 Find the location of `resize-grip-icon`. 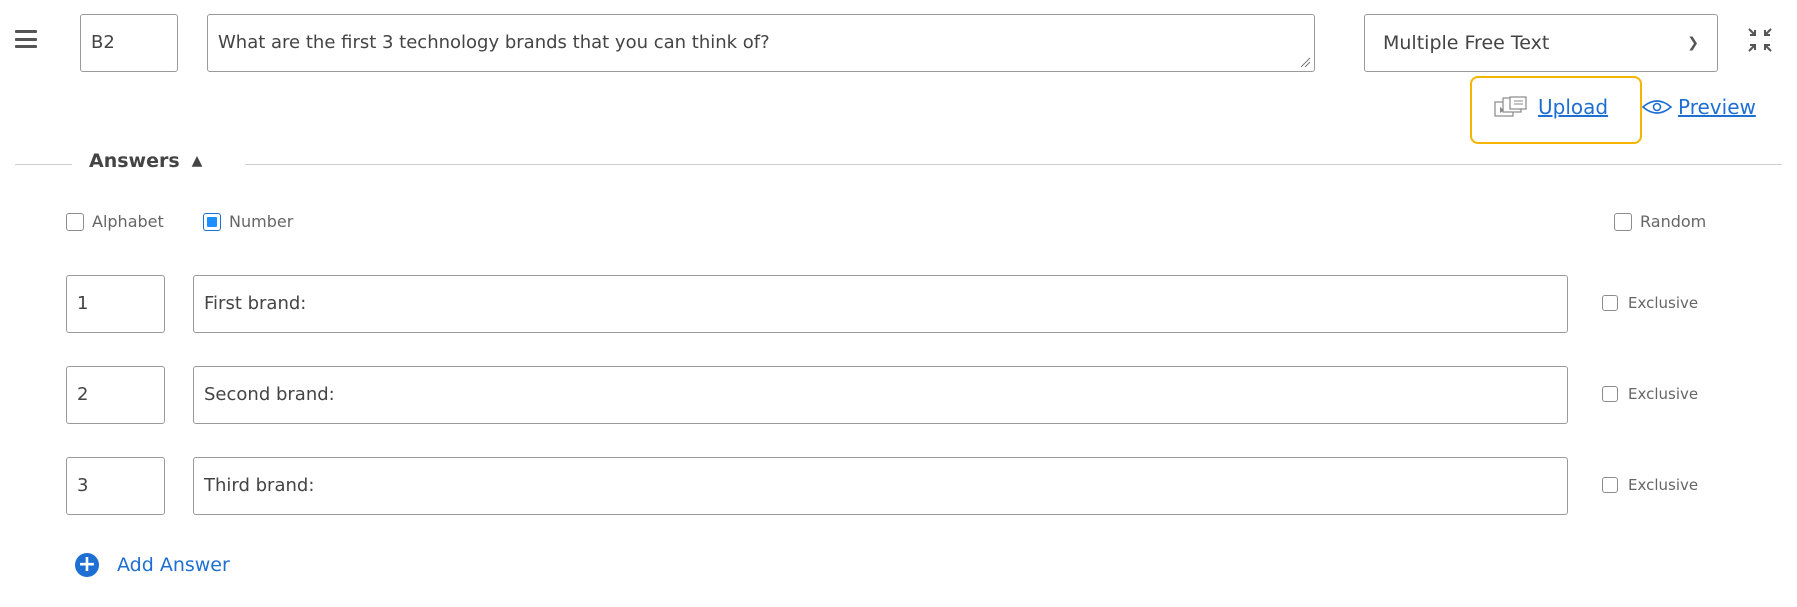

resize-grip-icon is located at coordinates (1305, 62).